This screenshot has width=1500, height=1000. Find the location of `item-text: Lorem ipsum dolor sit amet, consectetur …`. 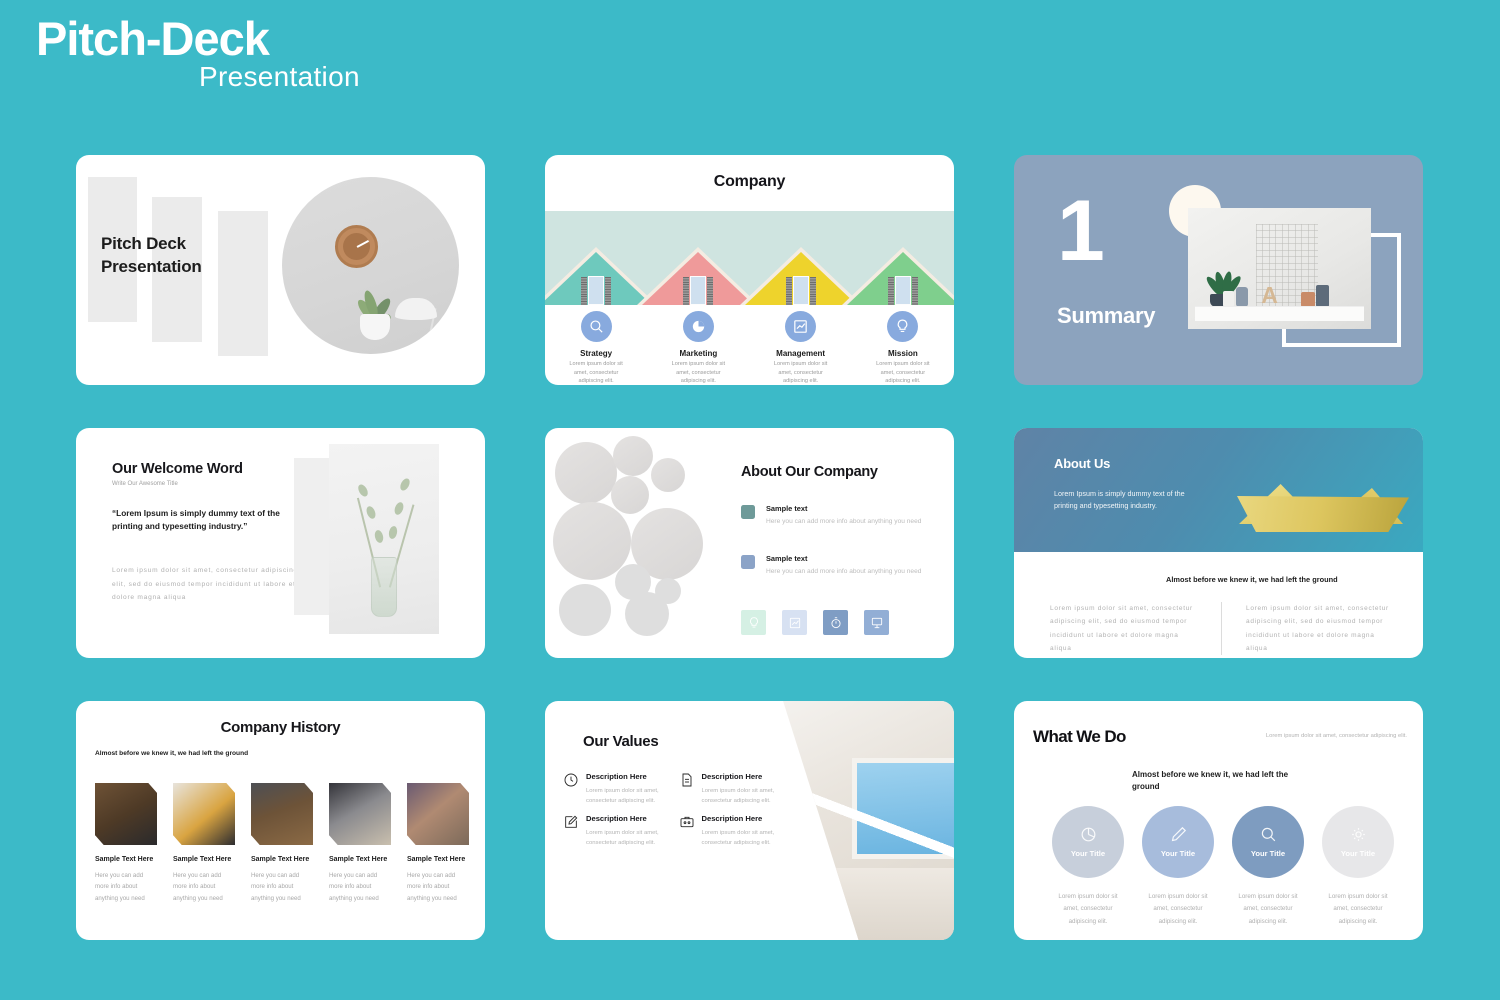

item-text: Lorem ipsum dolor sit amet, consectetur … is located at coordinates (1268, 909).